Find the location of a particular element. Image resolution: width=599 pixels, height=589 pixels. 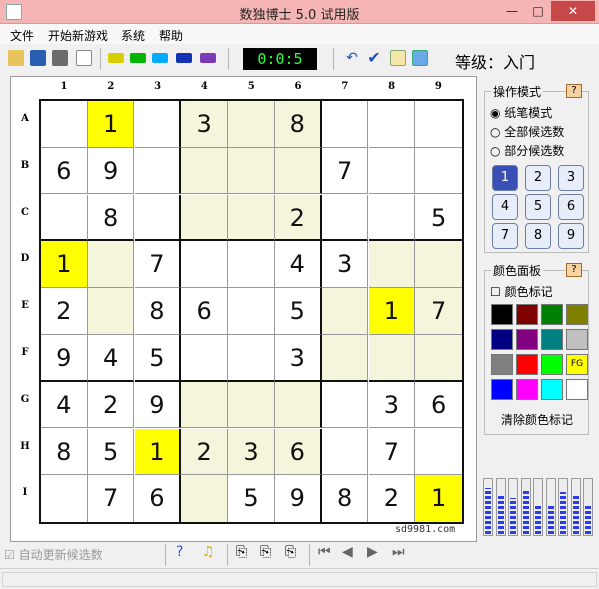

picture-icon is located at coordinates (420, 58).